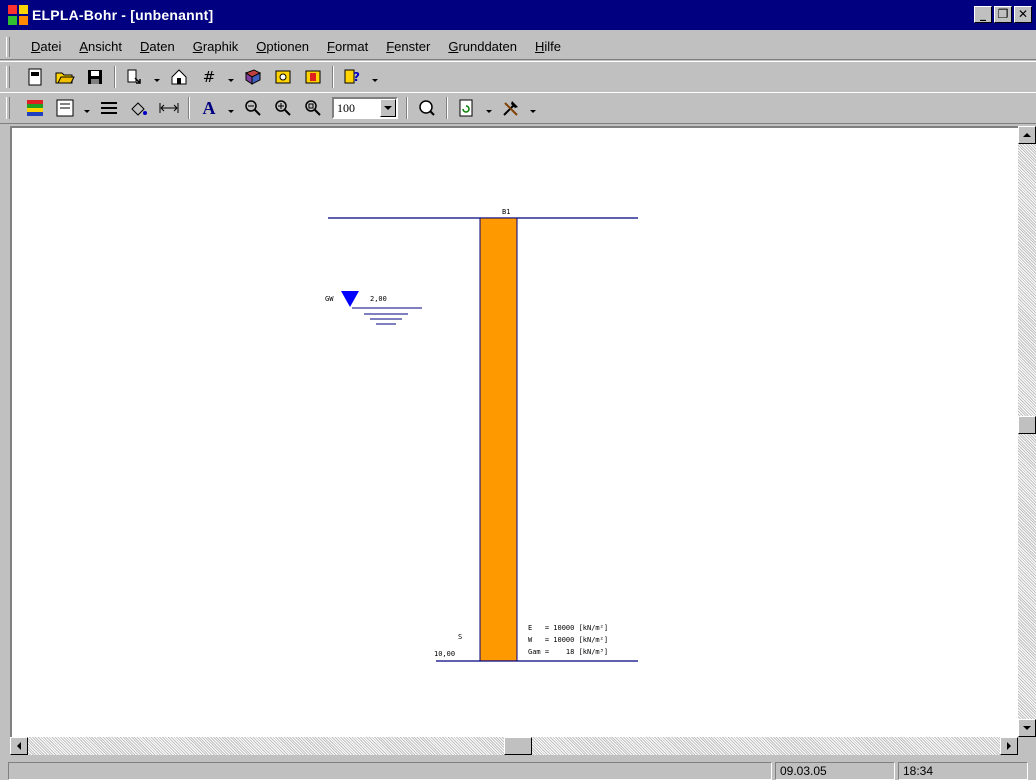 Image resolution: width=1036 pixels, height=780 pixels. Describe the element at coordinates (375, 77) in the screenshot. I see `help-dropdown-icon` at that location.